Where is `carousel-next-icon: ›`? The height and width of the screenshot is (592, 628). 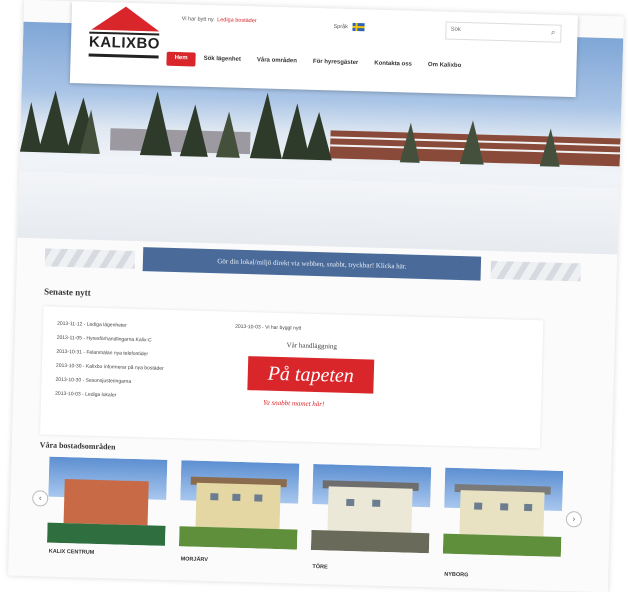
carousel-next-icon: › is located at coordinates (574, 519).